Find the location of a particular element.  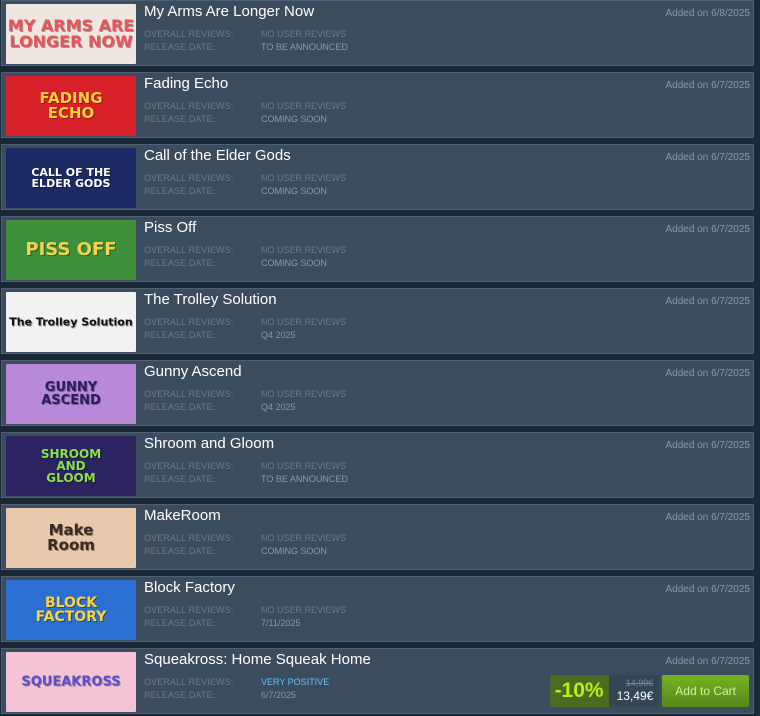

game-capsule-image: FADING ECHO is located at coordinates (71, 106).